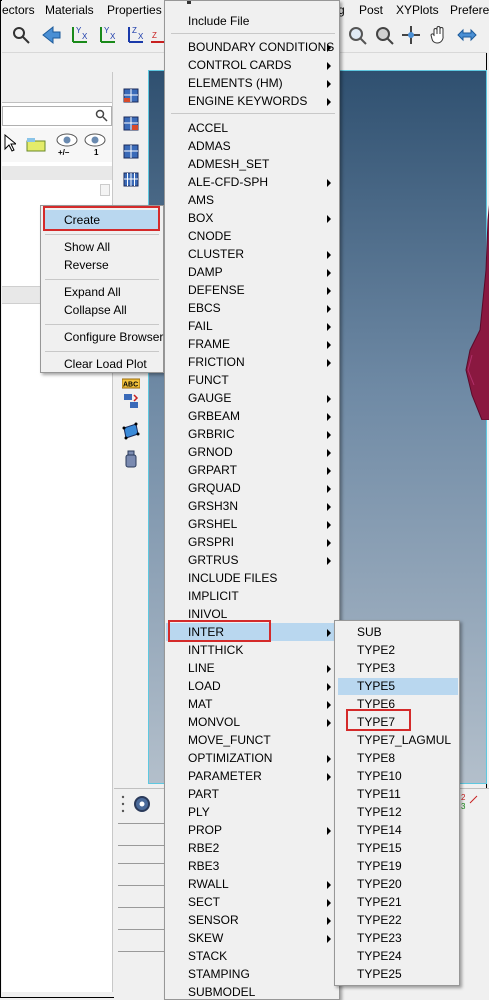 The image size is (489, 1000). Describe the element at coordinates (203, 848) in the screenshot. I see `menu-item-rbe2: RBE2` at that location.